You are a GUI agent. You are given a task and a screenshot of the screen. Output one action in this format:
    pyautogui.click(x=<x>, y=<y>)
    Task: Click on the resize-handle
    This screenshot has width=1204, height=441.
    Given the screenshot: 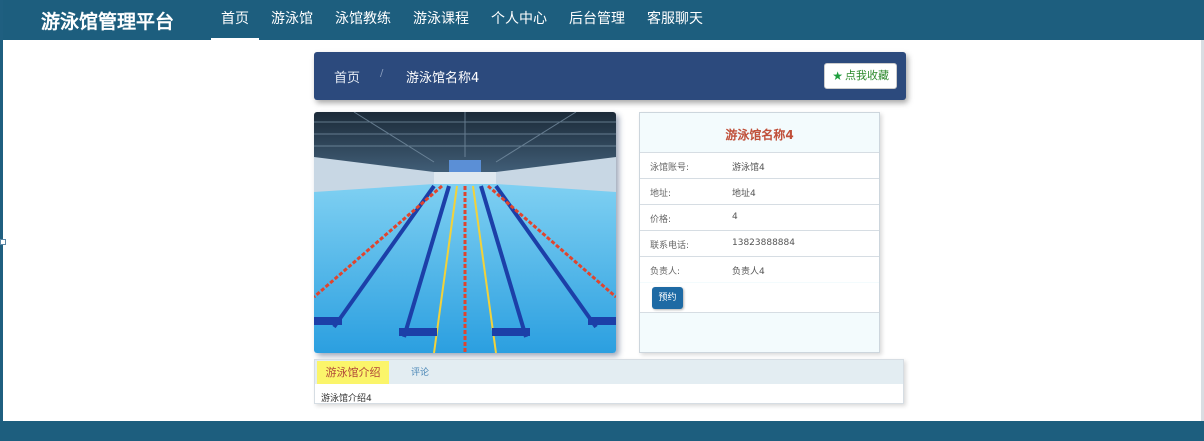 What is the action you would take?
    pyautogui.click(x=3, y=242)
    